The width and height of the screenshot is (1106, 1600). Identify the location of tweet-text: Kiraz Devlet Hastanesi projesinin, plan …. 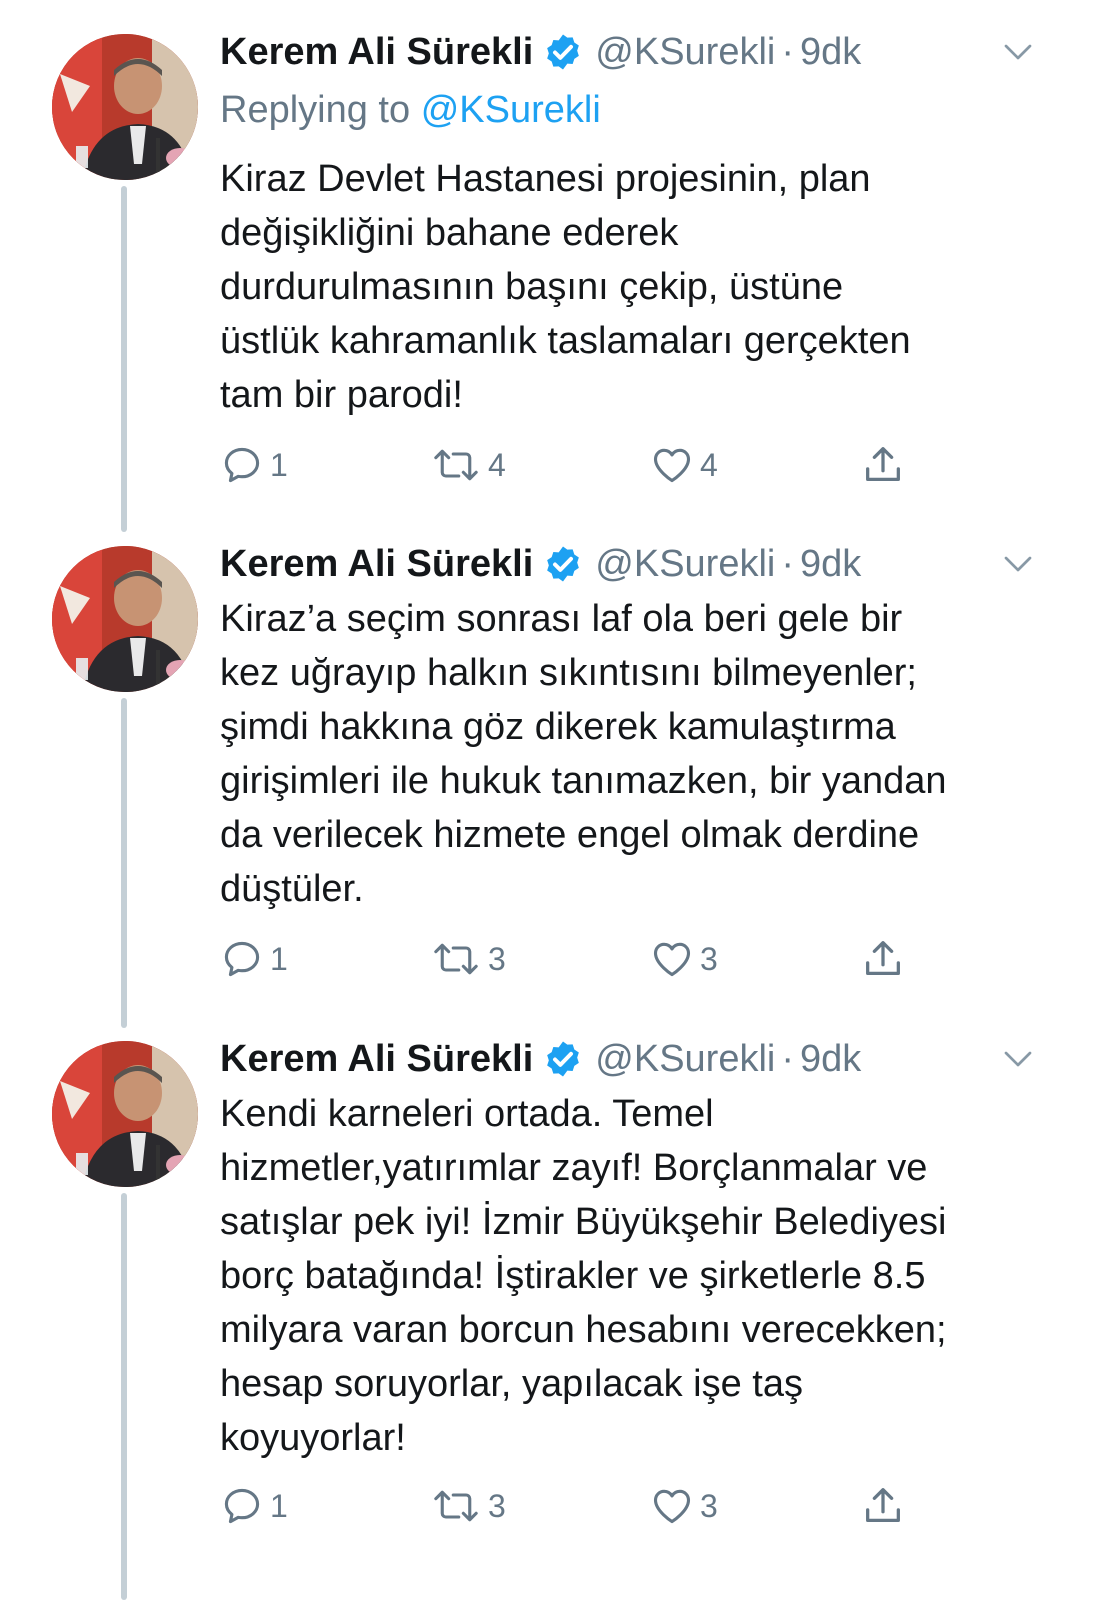
(565, 287).